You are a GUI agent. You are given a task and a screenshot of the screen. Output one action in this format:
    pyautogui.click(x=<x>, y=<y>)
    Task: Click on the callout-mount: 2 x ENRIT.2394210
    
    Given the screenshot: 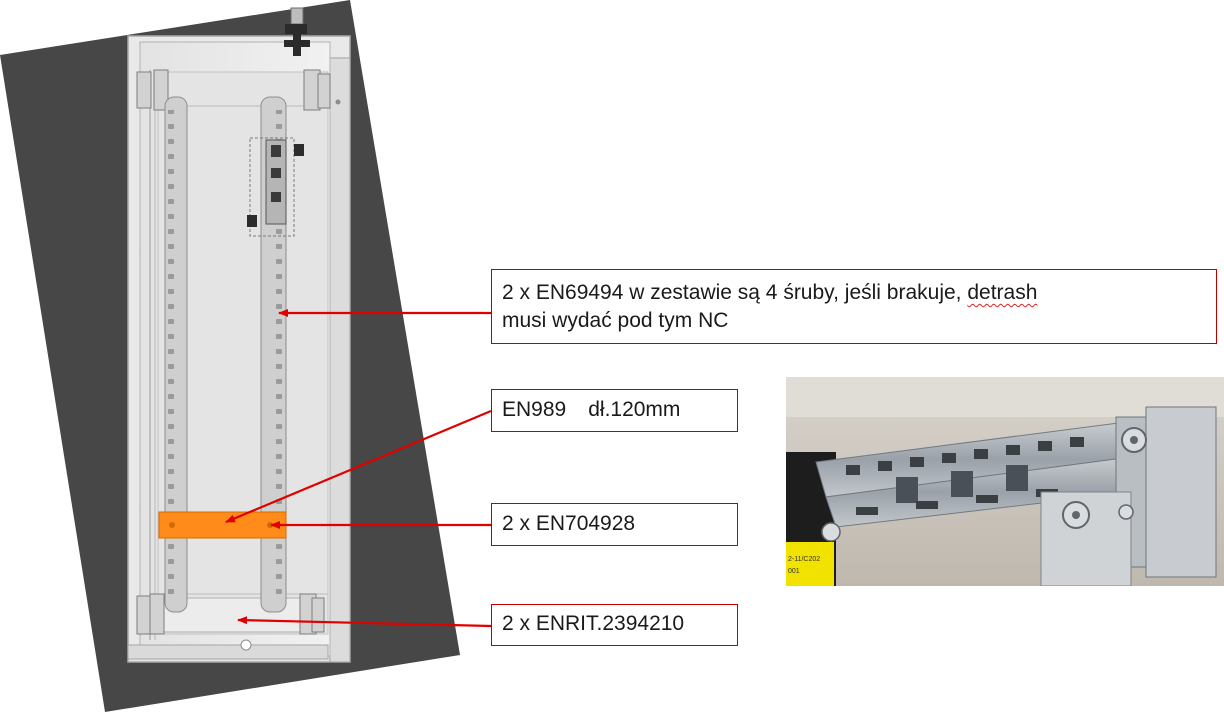 What is the action you would take?
    pyautogui.click(x=614, y=625)
    